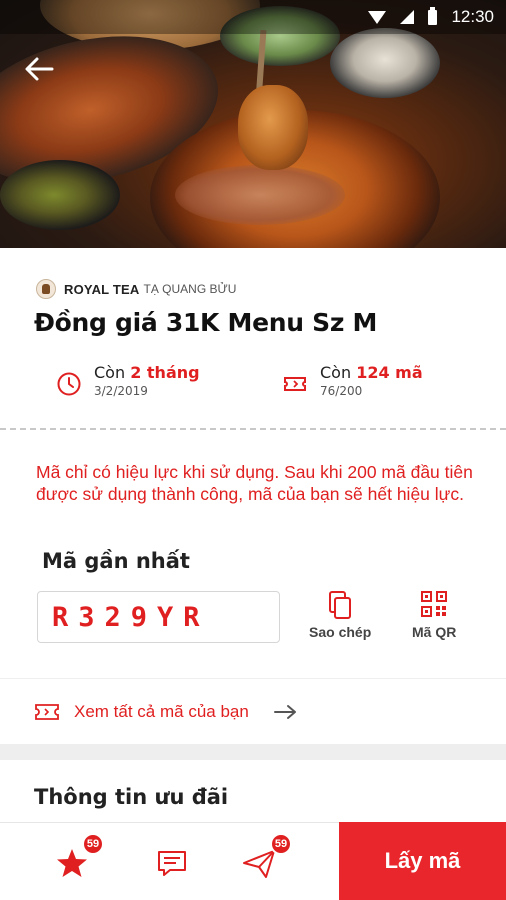 The width and height of the screenshot is (506, 900). I want to click on view-all-label: Xem tất cả mã của bạn, so click(161, 711).